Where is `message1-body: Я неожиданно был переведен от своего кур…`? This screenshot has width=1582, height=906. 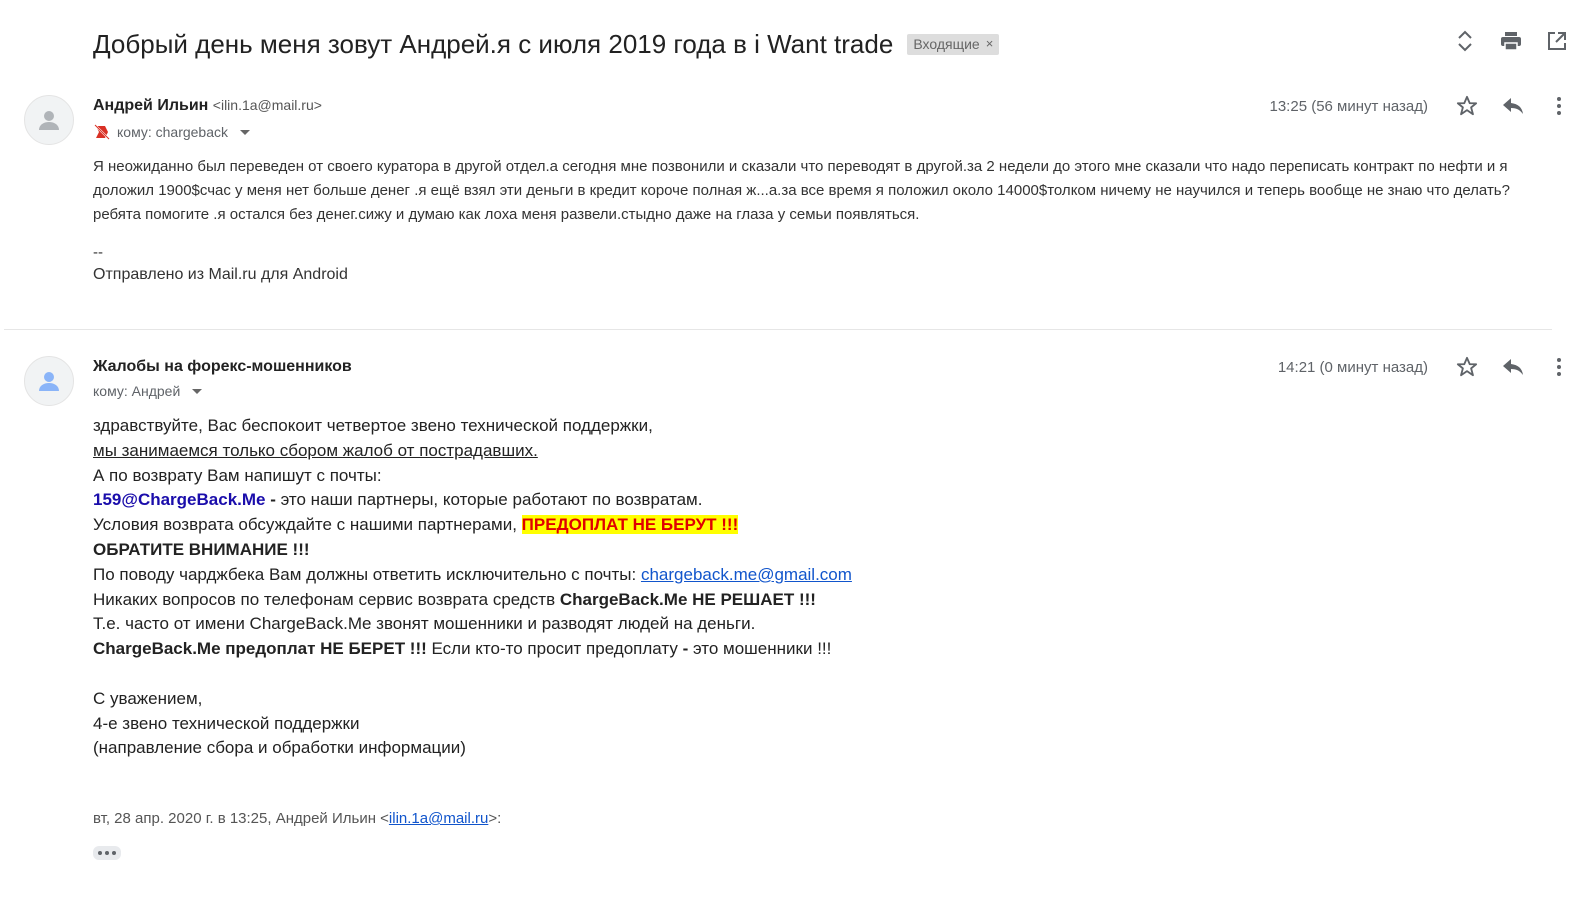 message1-body: Я неожиданно был переведен от своего кур… is located at coordinates (801, 190).